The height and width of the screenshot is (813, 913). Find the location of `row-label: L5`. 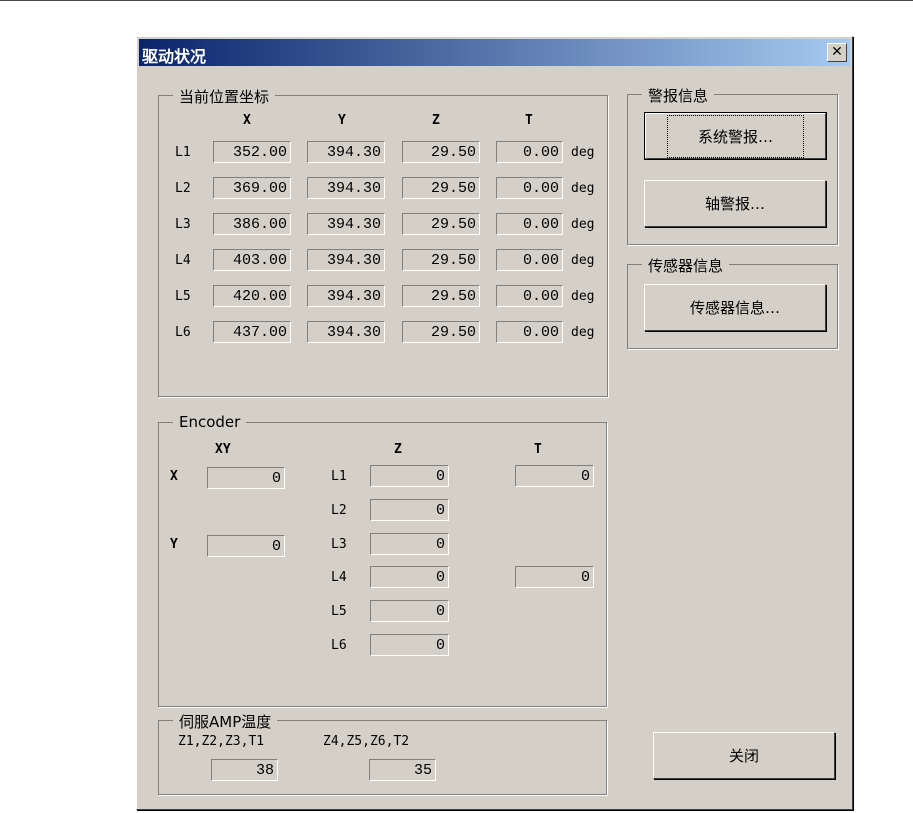

row-label: L5 is located at coordinates (183, 296).